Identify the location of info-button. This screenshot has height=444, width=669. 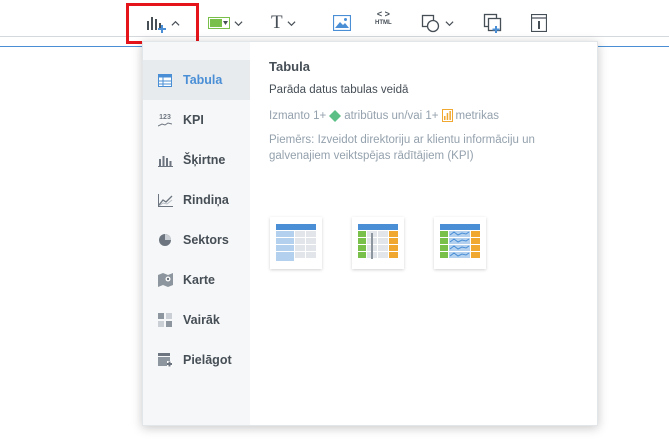
(539, 23).